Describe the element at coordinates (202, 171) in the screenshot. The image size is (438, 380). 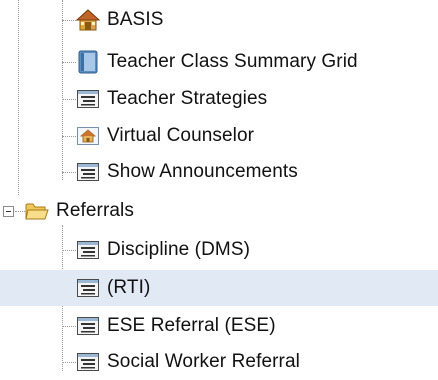
I see `tree-item-label: Show Announcements` at that location.